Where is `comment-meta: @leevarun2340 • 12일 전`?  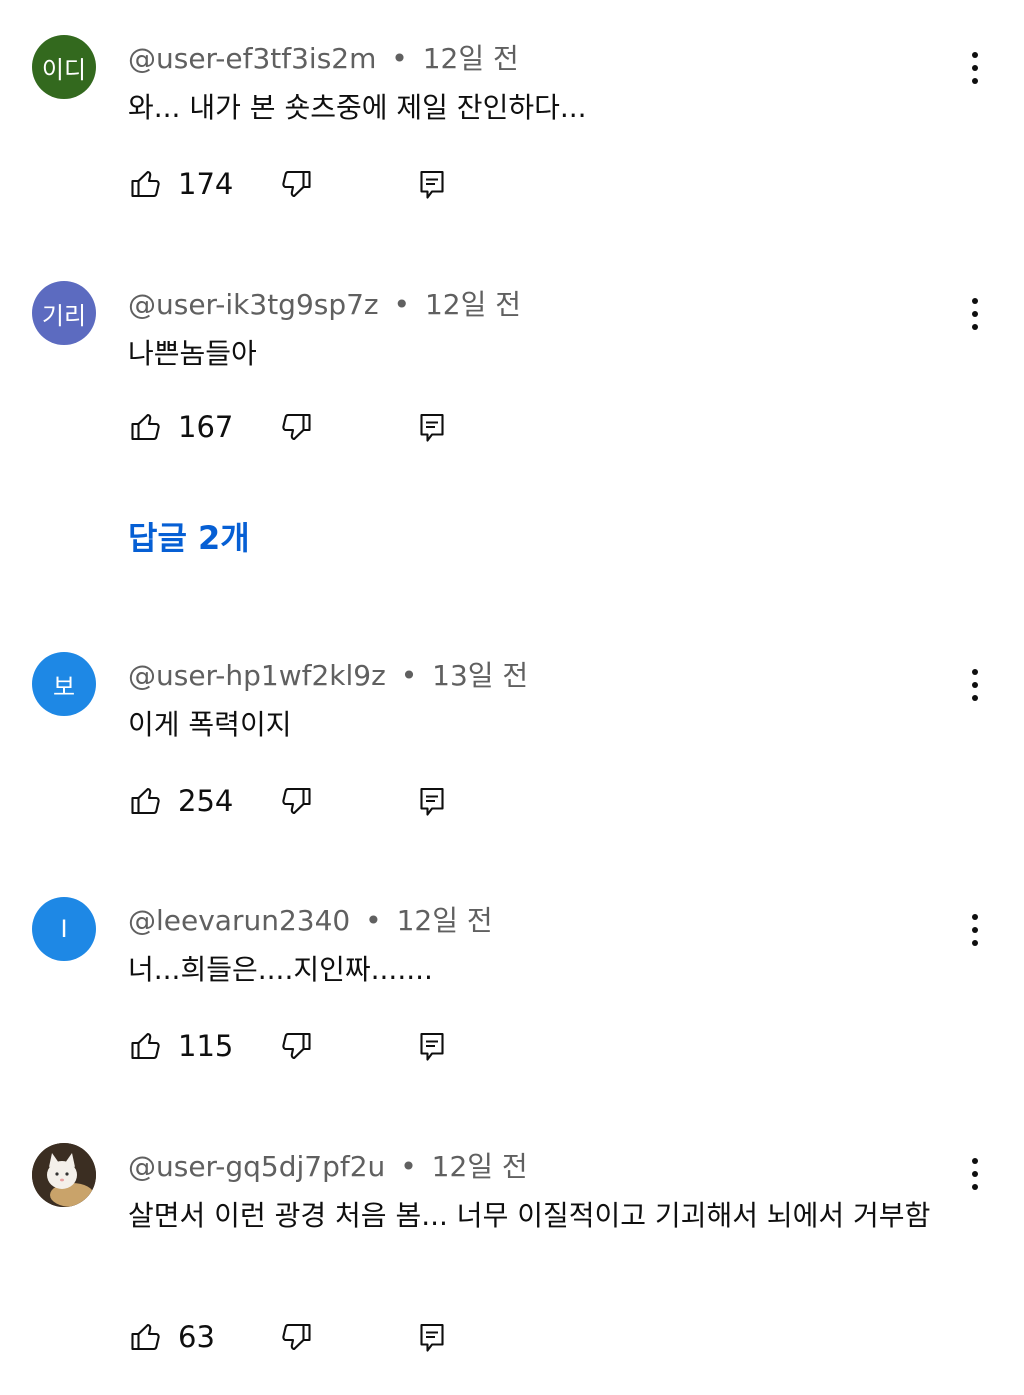
comment-meta: @leevarun2340 • 12일 전 is located at coordinates (310, 919).